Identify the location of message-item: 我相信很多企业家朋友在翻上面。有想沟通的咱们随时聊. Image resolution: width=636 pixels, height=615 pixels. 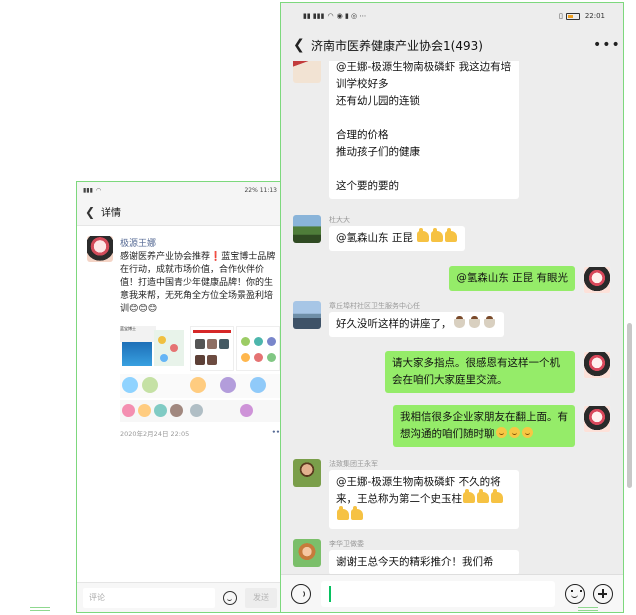
(502, 426).